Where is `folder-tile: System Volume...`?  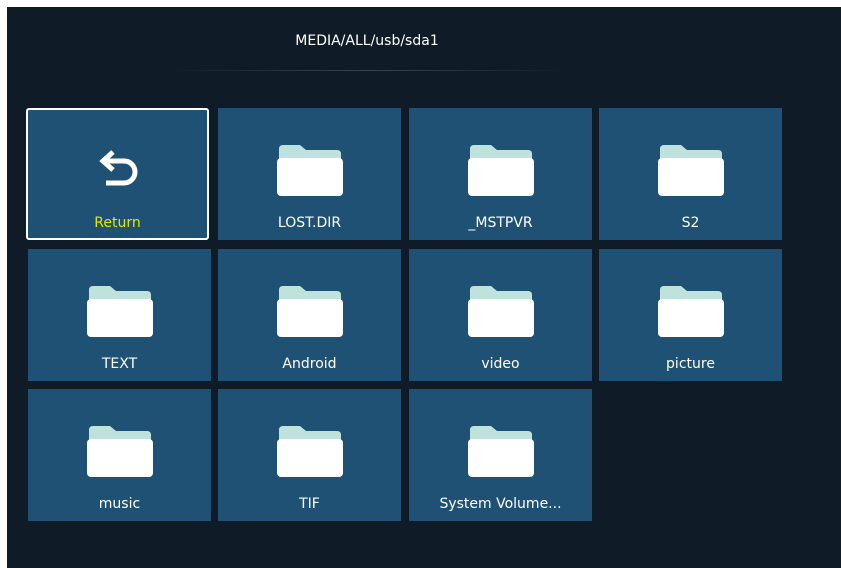 folder-tile: System Volume... is located at coordinates (500, 455).